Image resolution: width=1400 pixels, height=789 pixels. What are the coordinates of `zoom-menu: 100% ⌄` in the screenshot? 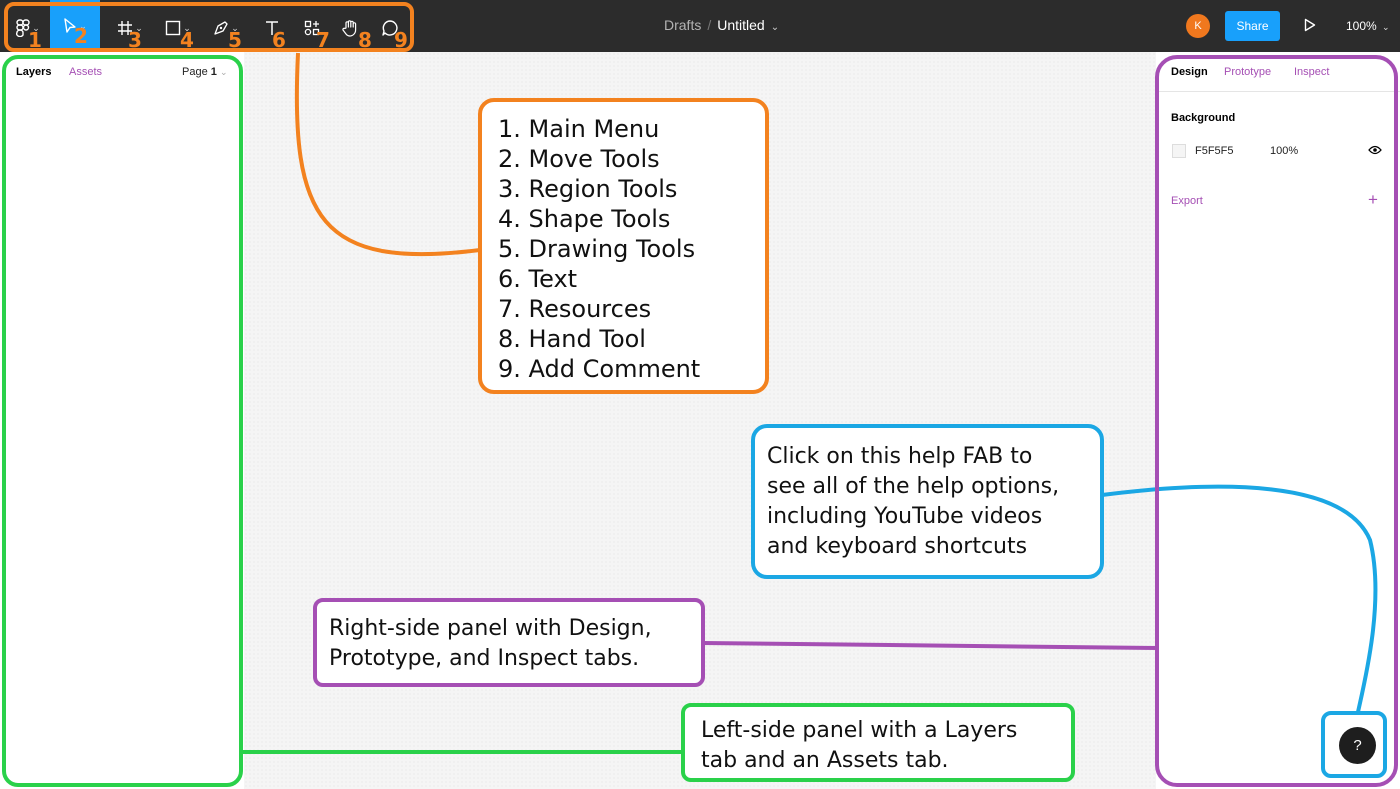 It's located at (1368, 26).